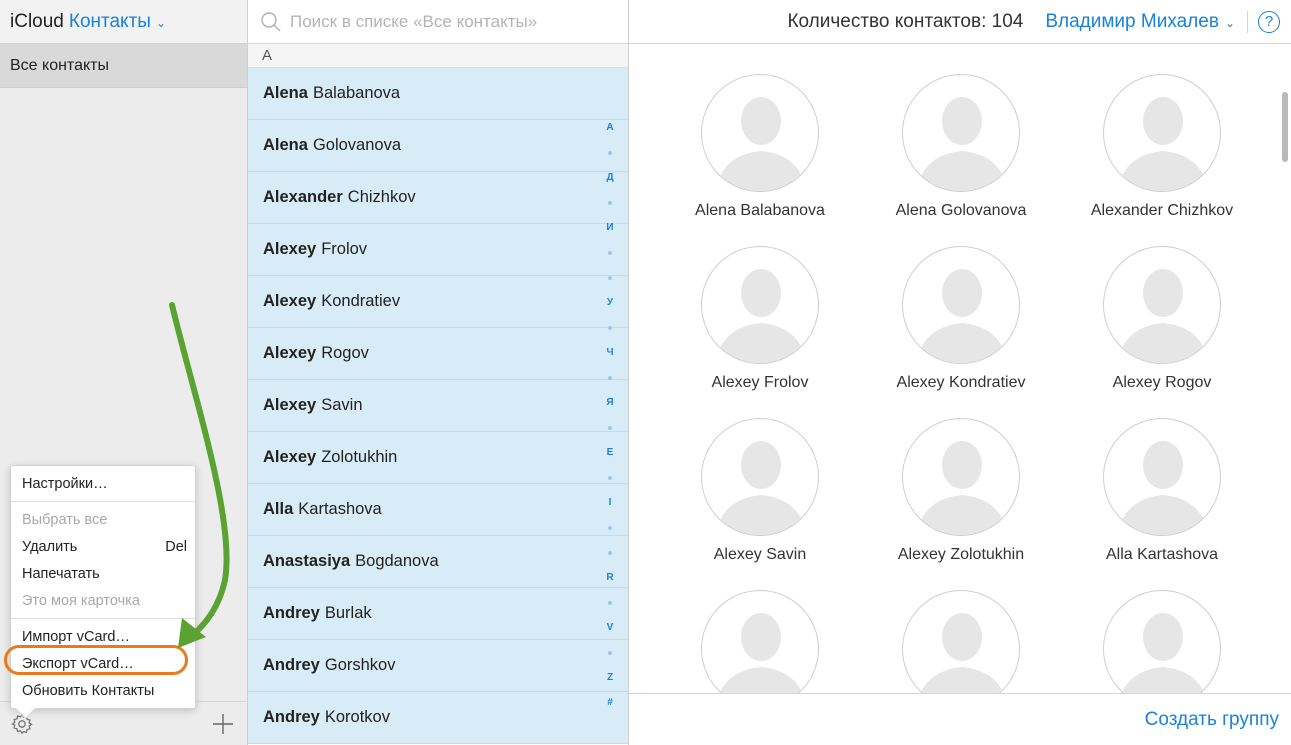 This screenshot has width=1291, height=745. I want to click on list-item: Alexey Frolov, so click(438, 250).